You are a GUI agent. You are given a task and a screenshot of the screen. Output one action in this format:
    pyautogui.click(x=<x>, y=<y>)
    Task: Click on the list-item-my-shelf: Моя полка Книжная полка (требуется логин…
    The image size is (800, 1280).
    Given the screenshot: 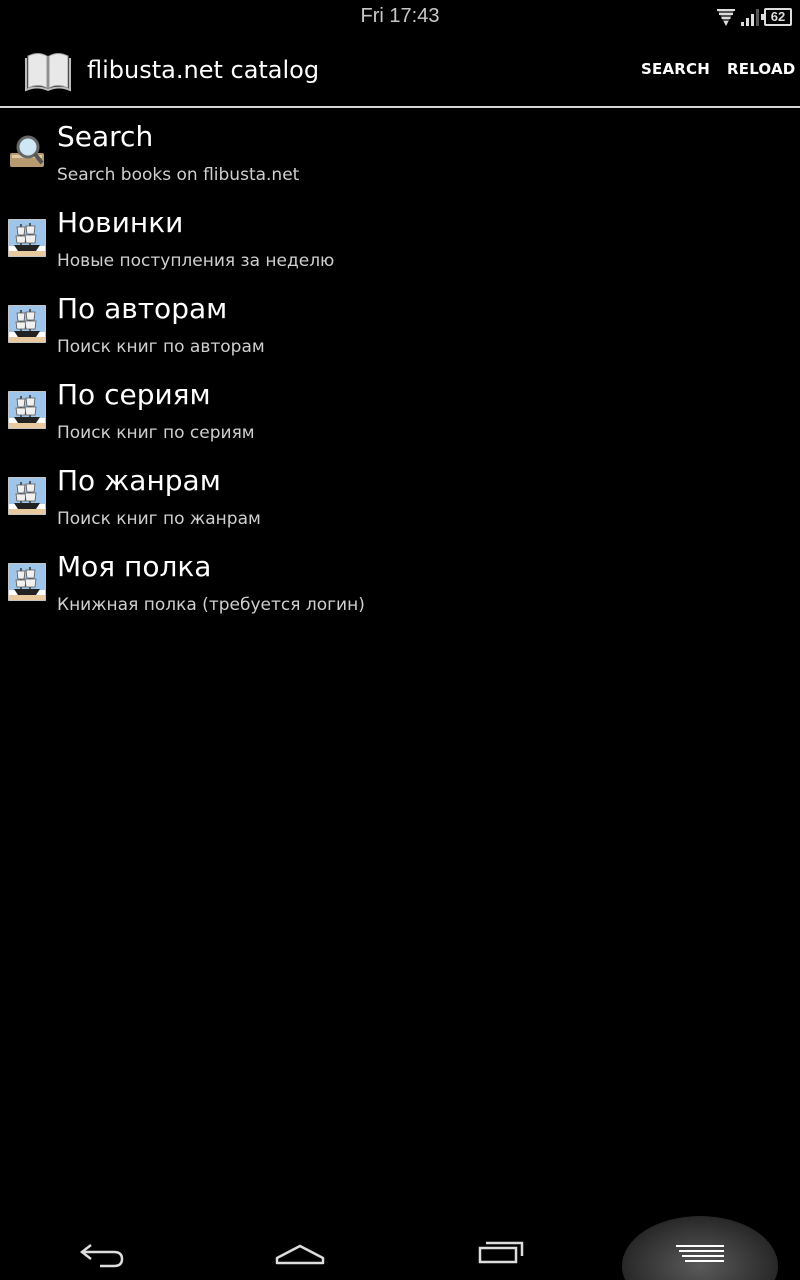 What is the action you would take?
    pyautogui.click(x=400, y=581)
    